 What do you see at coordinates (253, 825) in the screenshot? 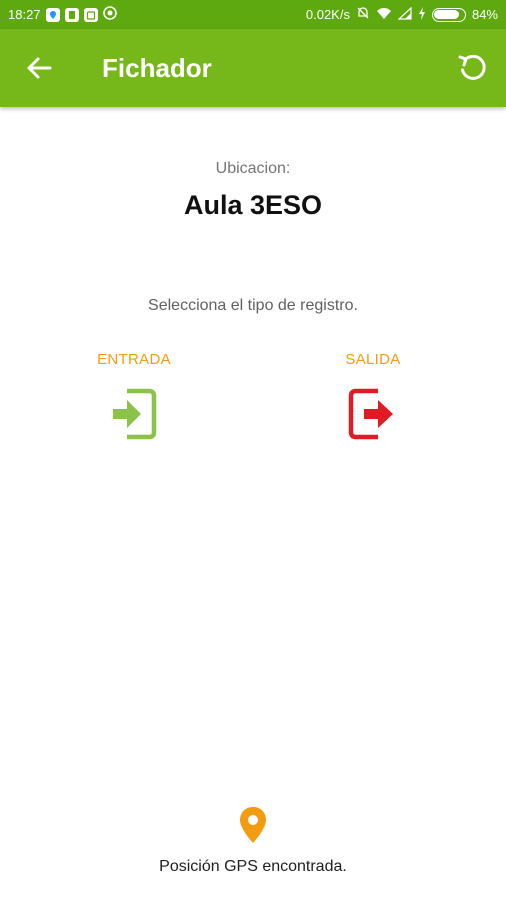
I see `map-pin-icon` at bounding box center [253, 825].